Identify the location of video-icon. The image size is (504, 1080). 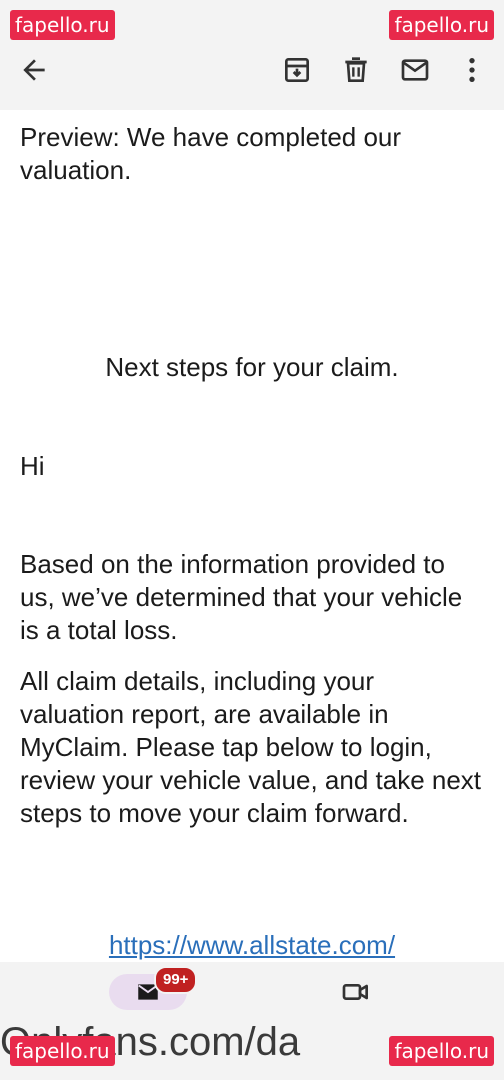
(355, 992).